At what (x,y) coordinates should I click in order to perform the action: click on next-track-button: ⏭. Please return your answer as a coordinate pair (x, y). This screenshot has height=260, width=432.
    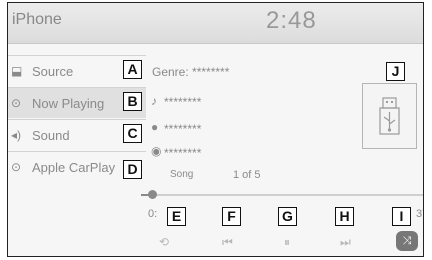
    Looking at the image, I should click on (345, 242).